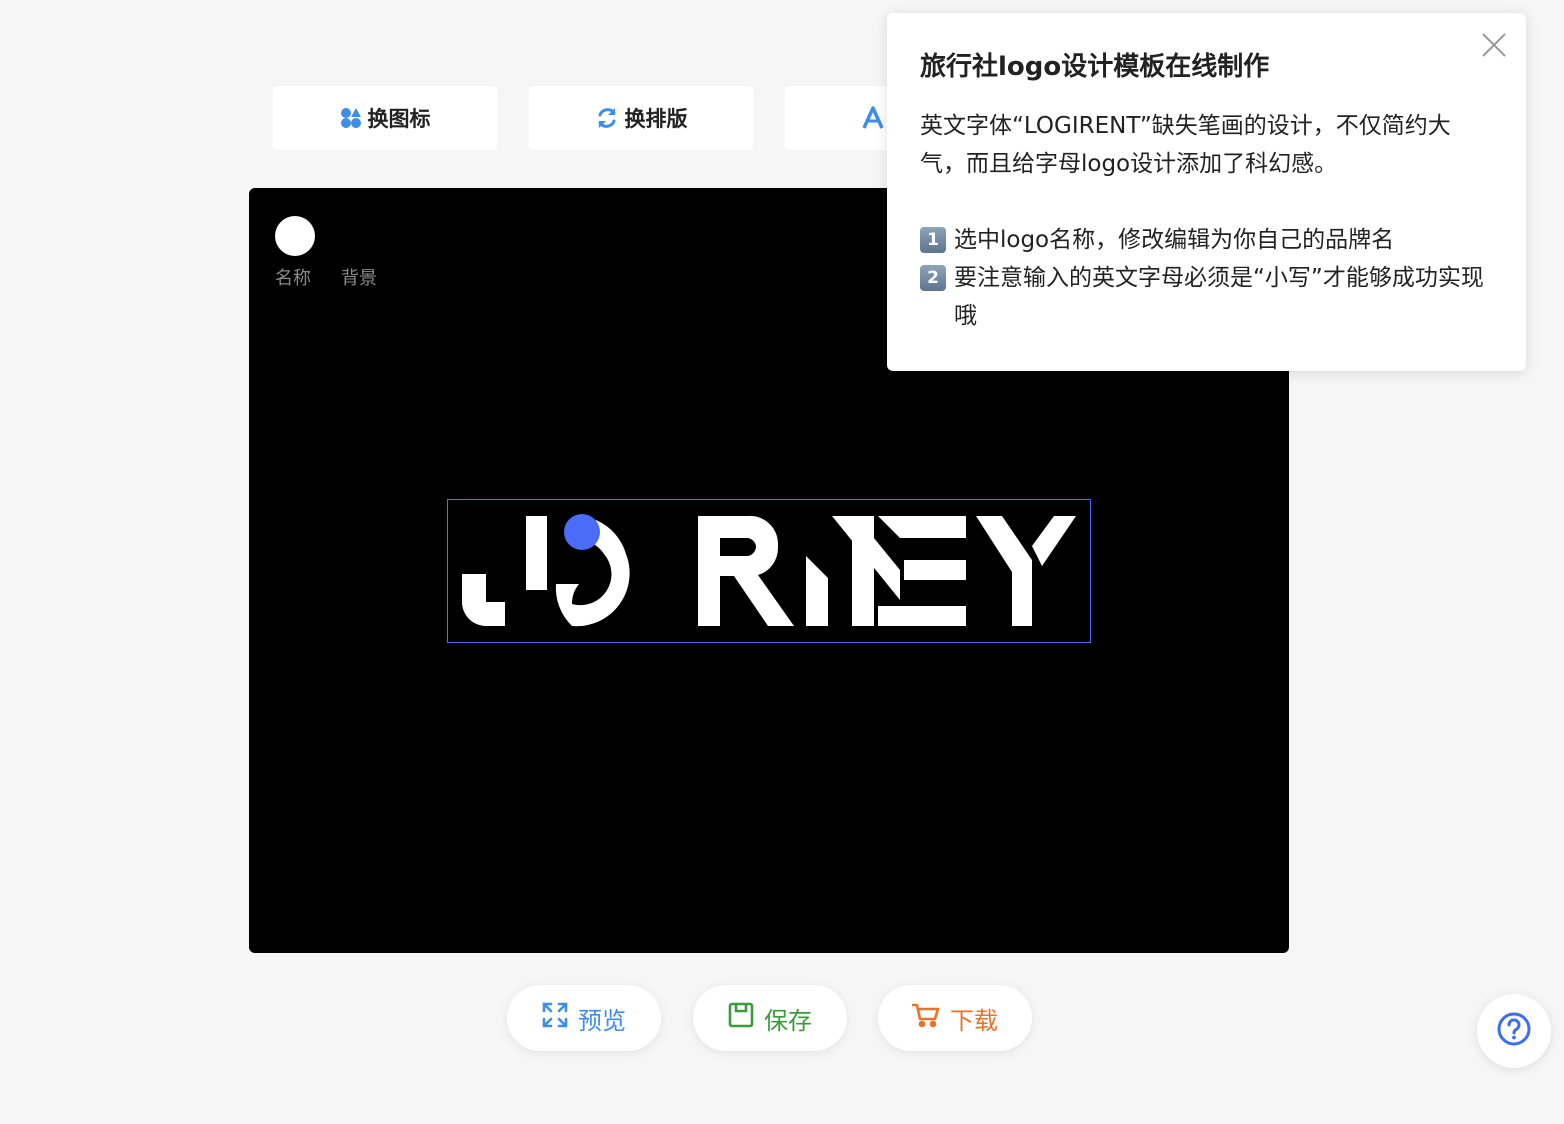 Image resolution: width=1564 pixels, height=1124 pixels. I want to click on popover-step-2: 2 要注意输入的英文字母必须是“小写”才能够成功实现哦, so click(1207, 297).